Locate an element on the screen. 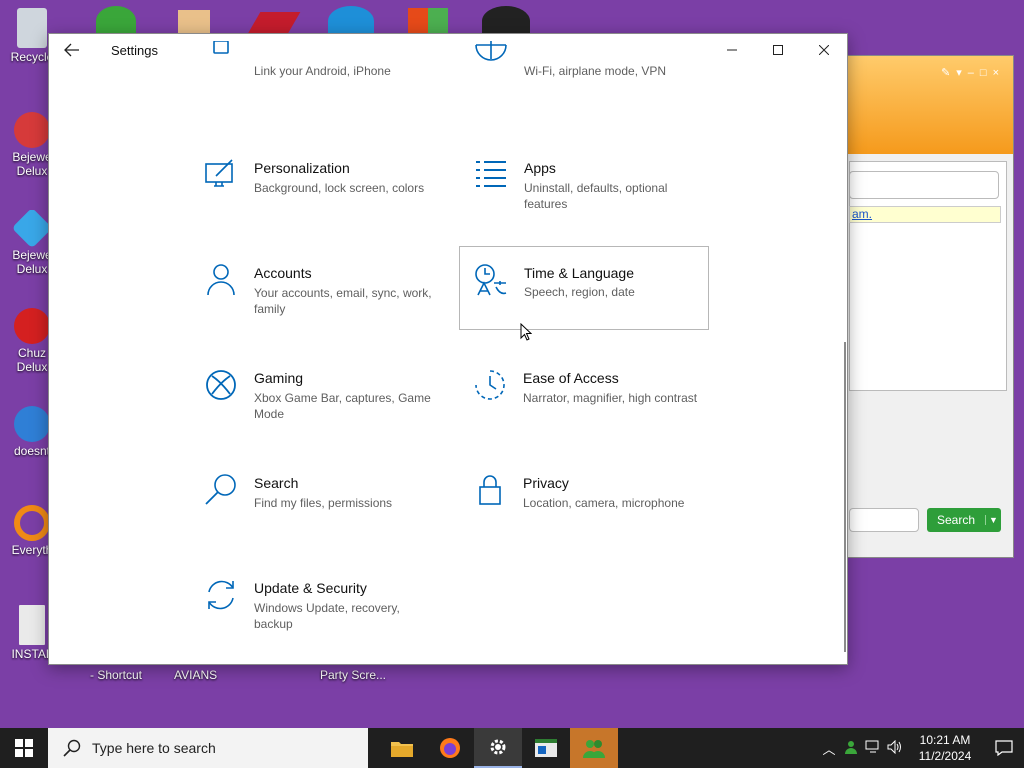  back-button is located at coordinates (72, 50).